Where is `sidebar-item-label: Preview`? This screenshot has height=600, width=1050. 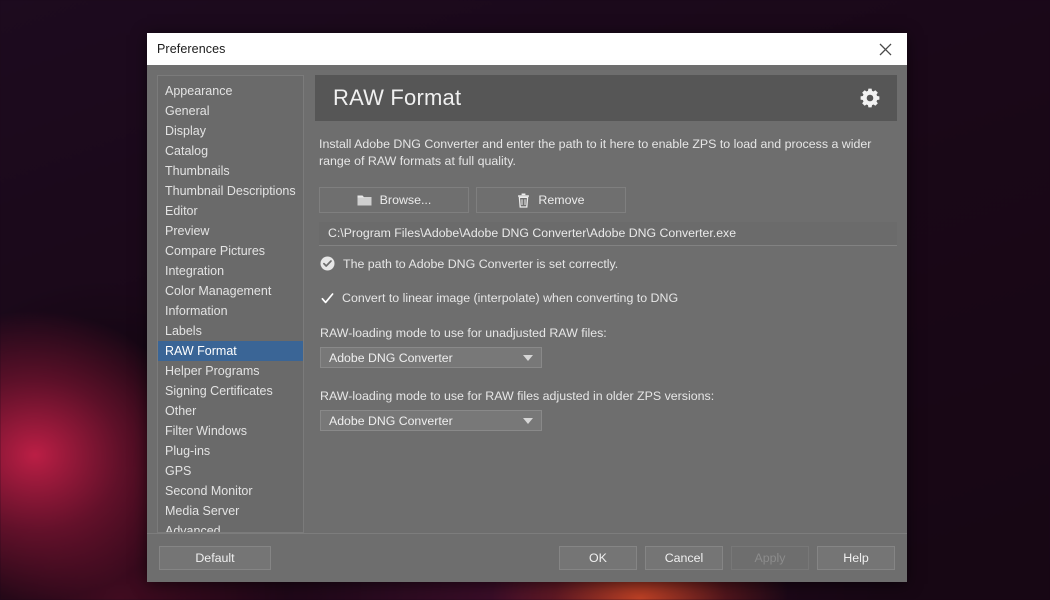 sidebar-item-label: Preview is located at coordinates (187, 231).